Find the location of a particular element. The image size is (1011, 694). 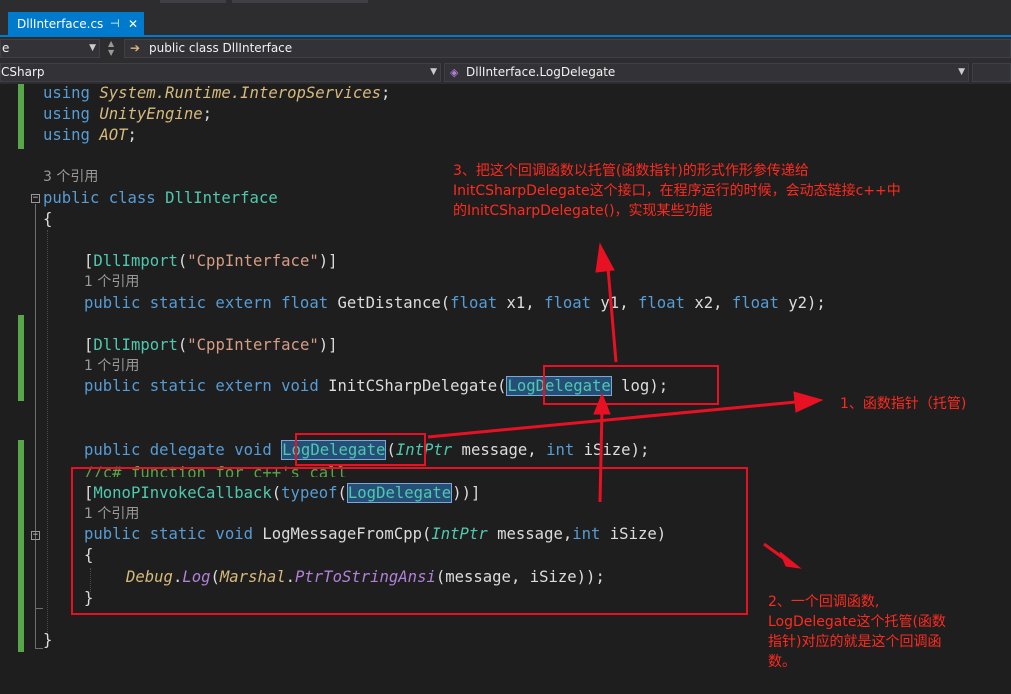

arrow-to-note3 is located at coordinates (612, 315).